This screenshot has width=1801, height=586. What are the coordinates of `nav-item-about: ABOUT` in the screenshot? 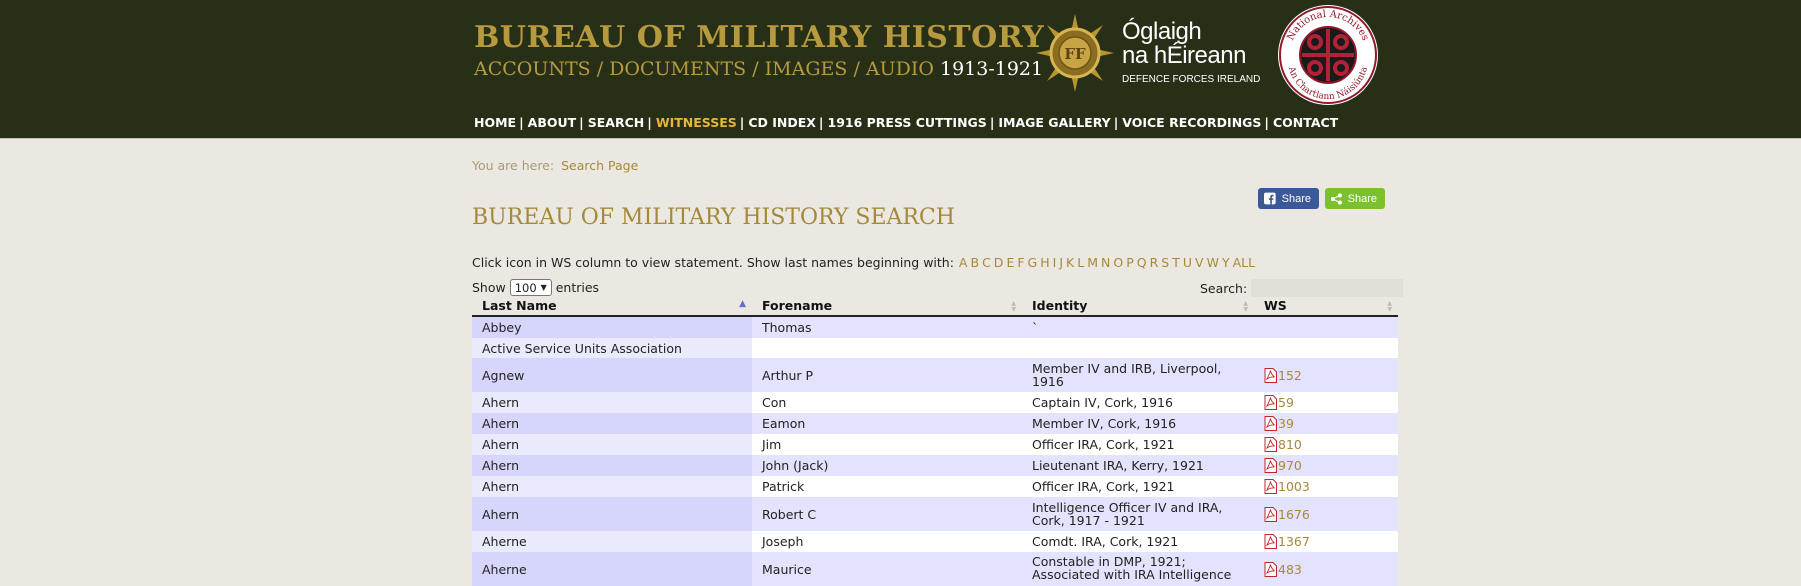 It's located at (552, 122).